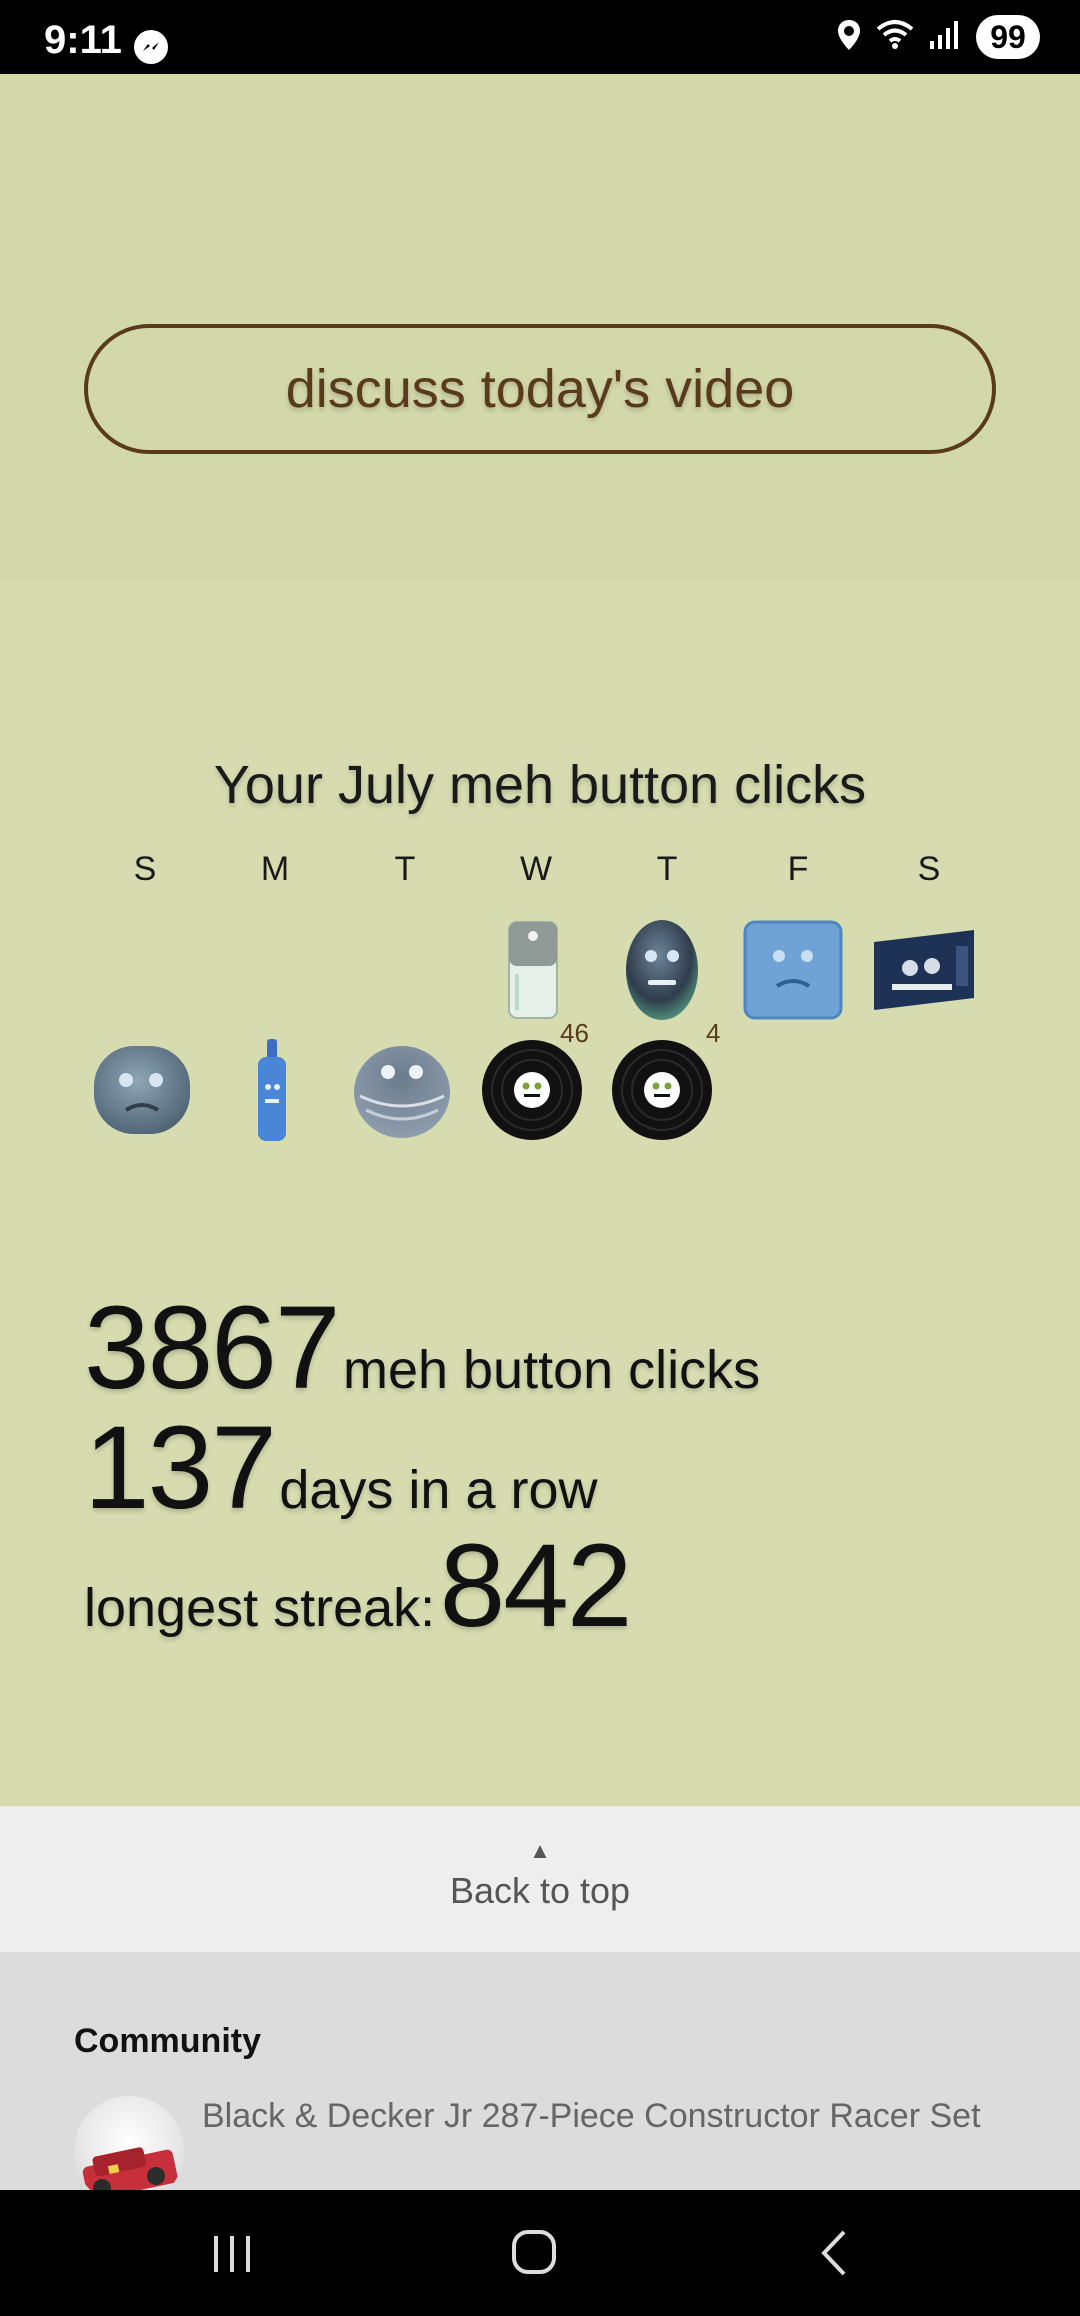 The height and width of the screenshot is (2316, 1080). I want to click on blue-bottle-icon, so click(272, 1090).